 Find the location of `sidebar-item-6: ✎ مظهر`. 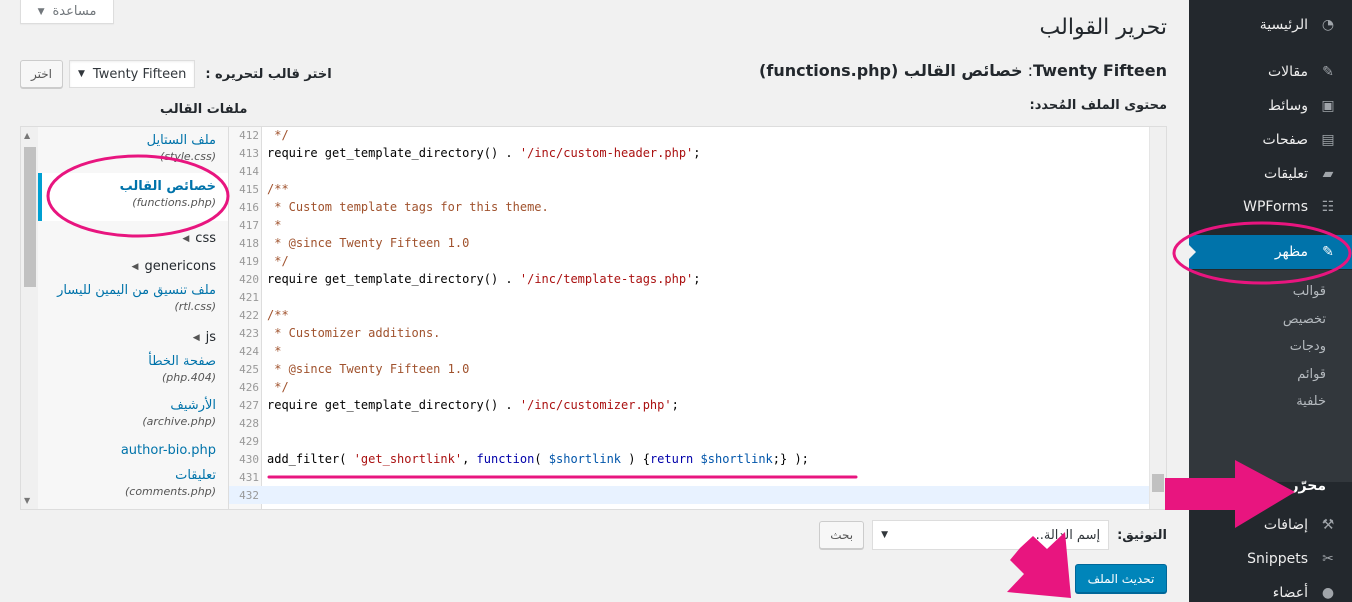

sidebar-item-6: ✎ مظهر is located at coordinates (1270, 252).